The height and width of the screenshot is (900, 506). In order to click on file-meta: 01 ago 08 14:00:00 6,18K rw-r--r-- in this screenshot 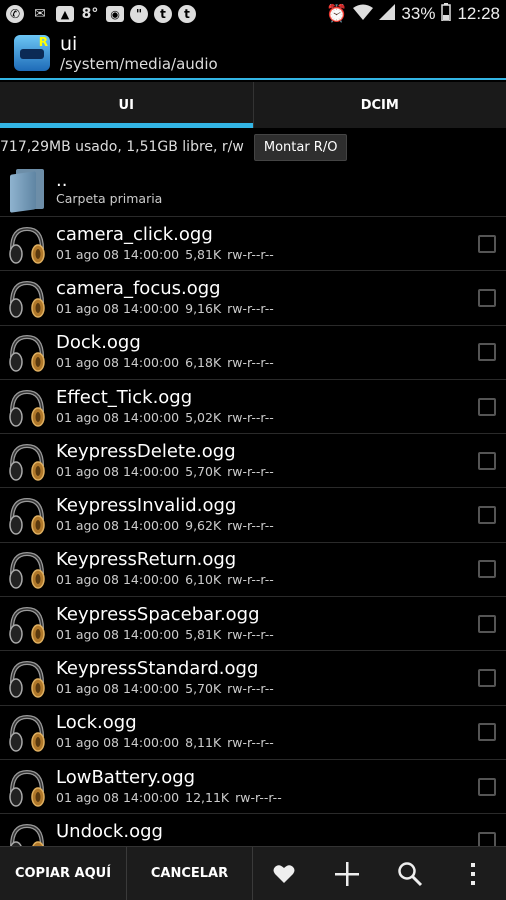, I will do `click(267, 363)`.